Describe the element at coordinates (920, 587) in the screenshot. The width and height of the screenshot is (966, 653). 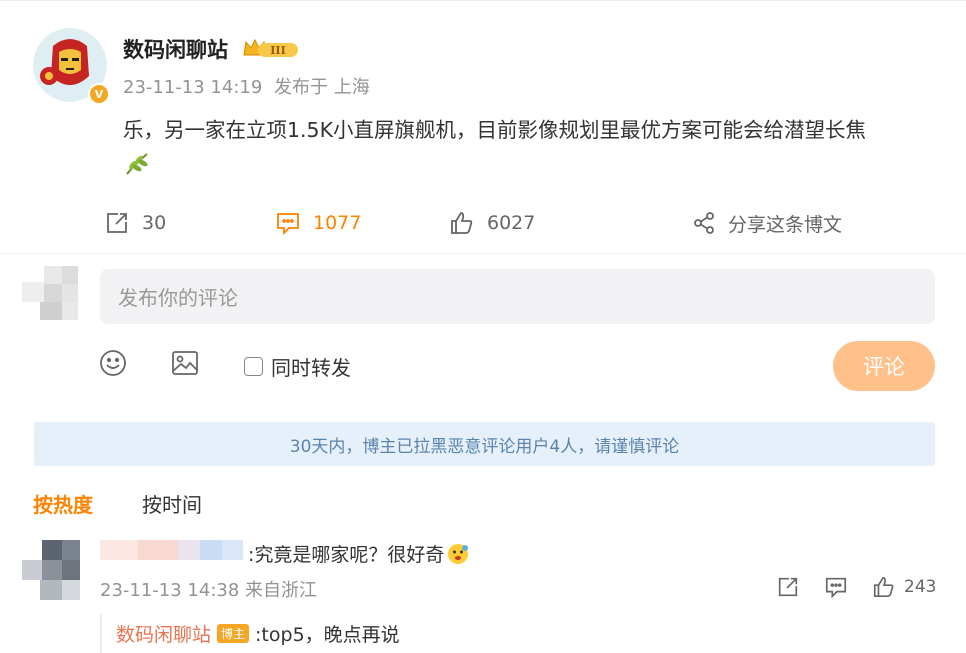
I see `comment-like-count: 243` at that location.